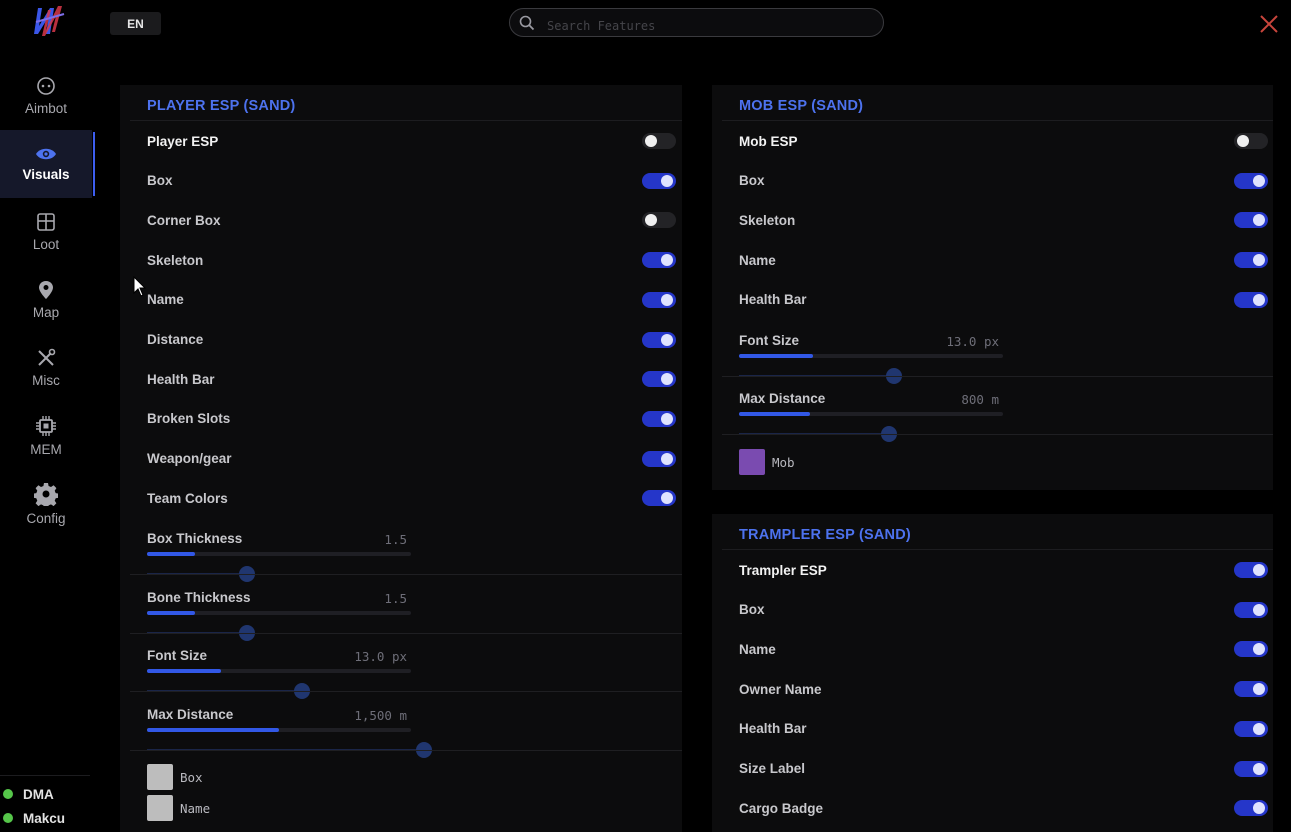 This screenshot has width=1291, height=832. I want to click on slider-value: 1,500 m, so click(380, 715).